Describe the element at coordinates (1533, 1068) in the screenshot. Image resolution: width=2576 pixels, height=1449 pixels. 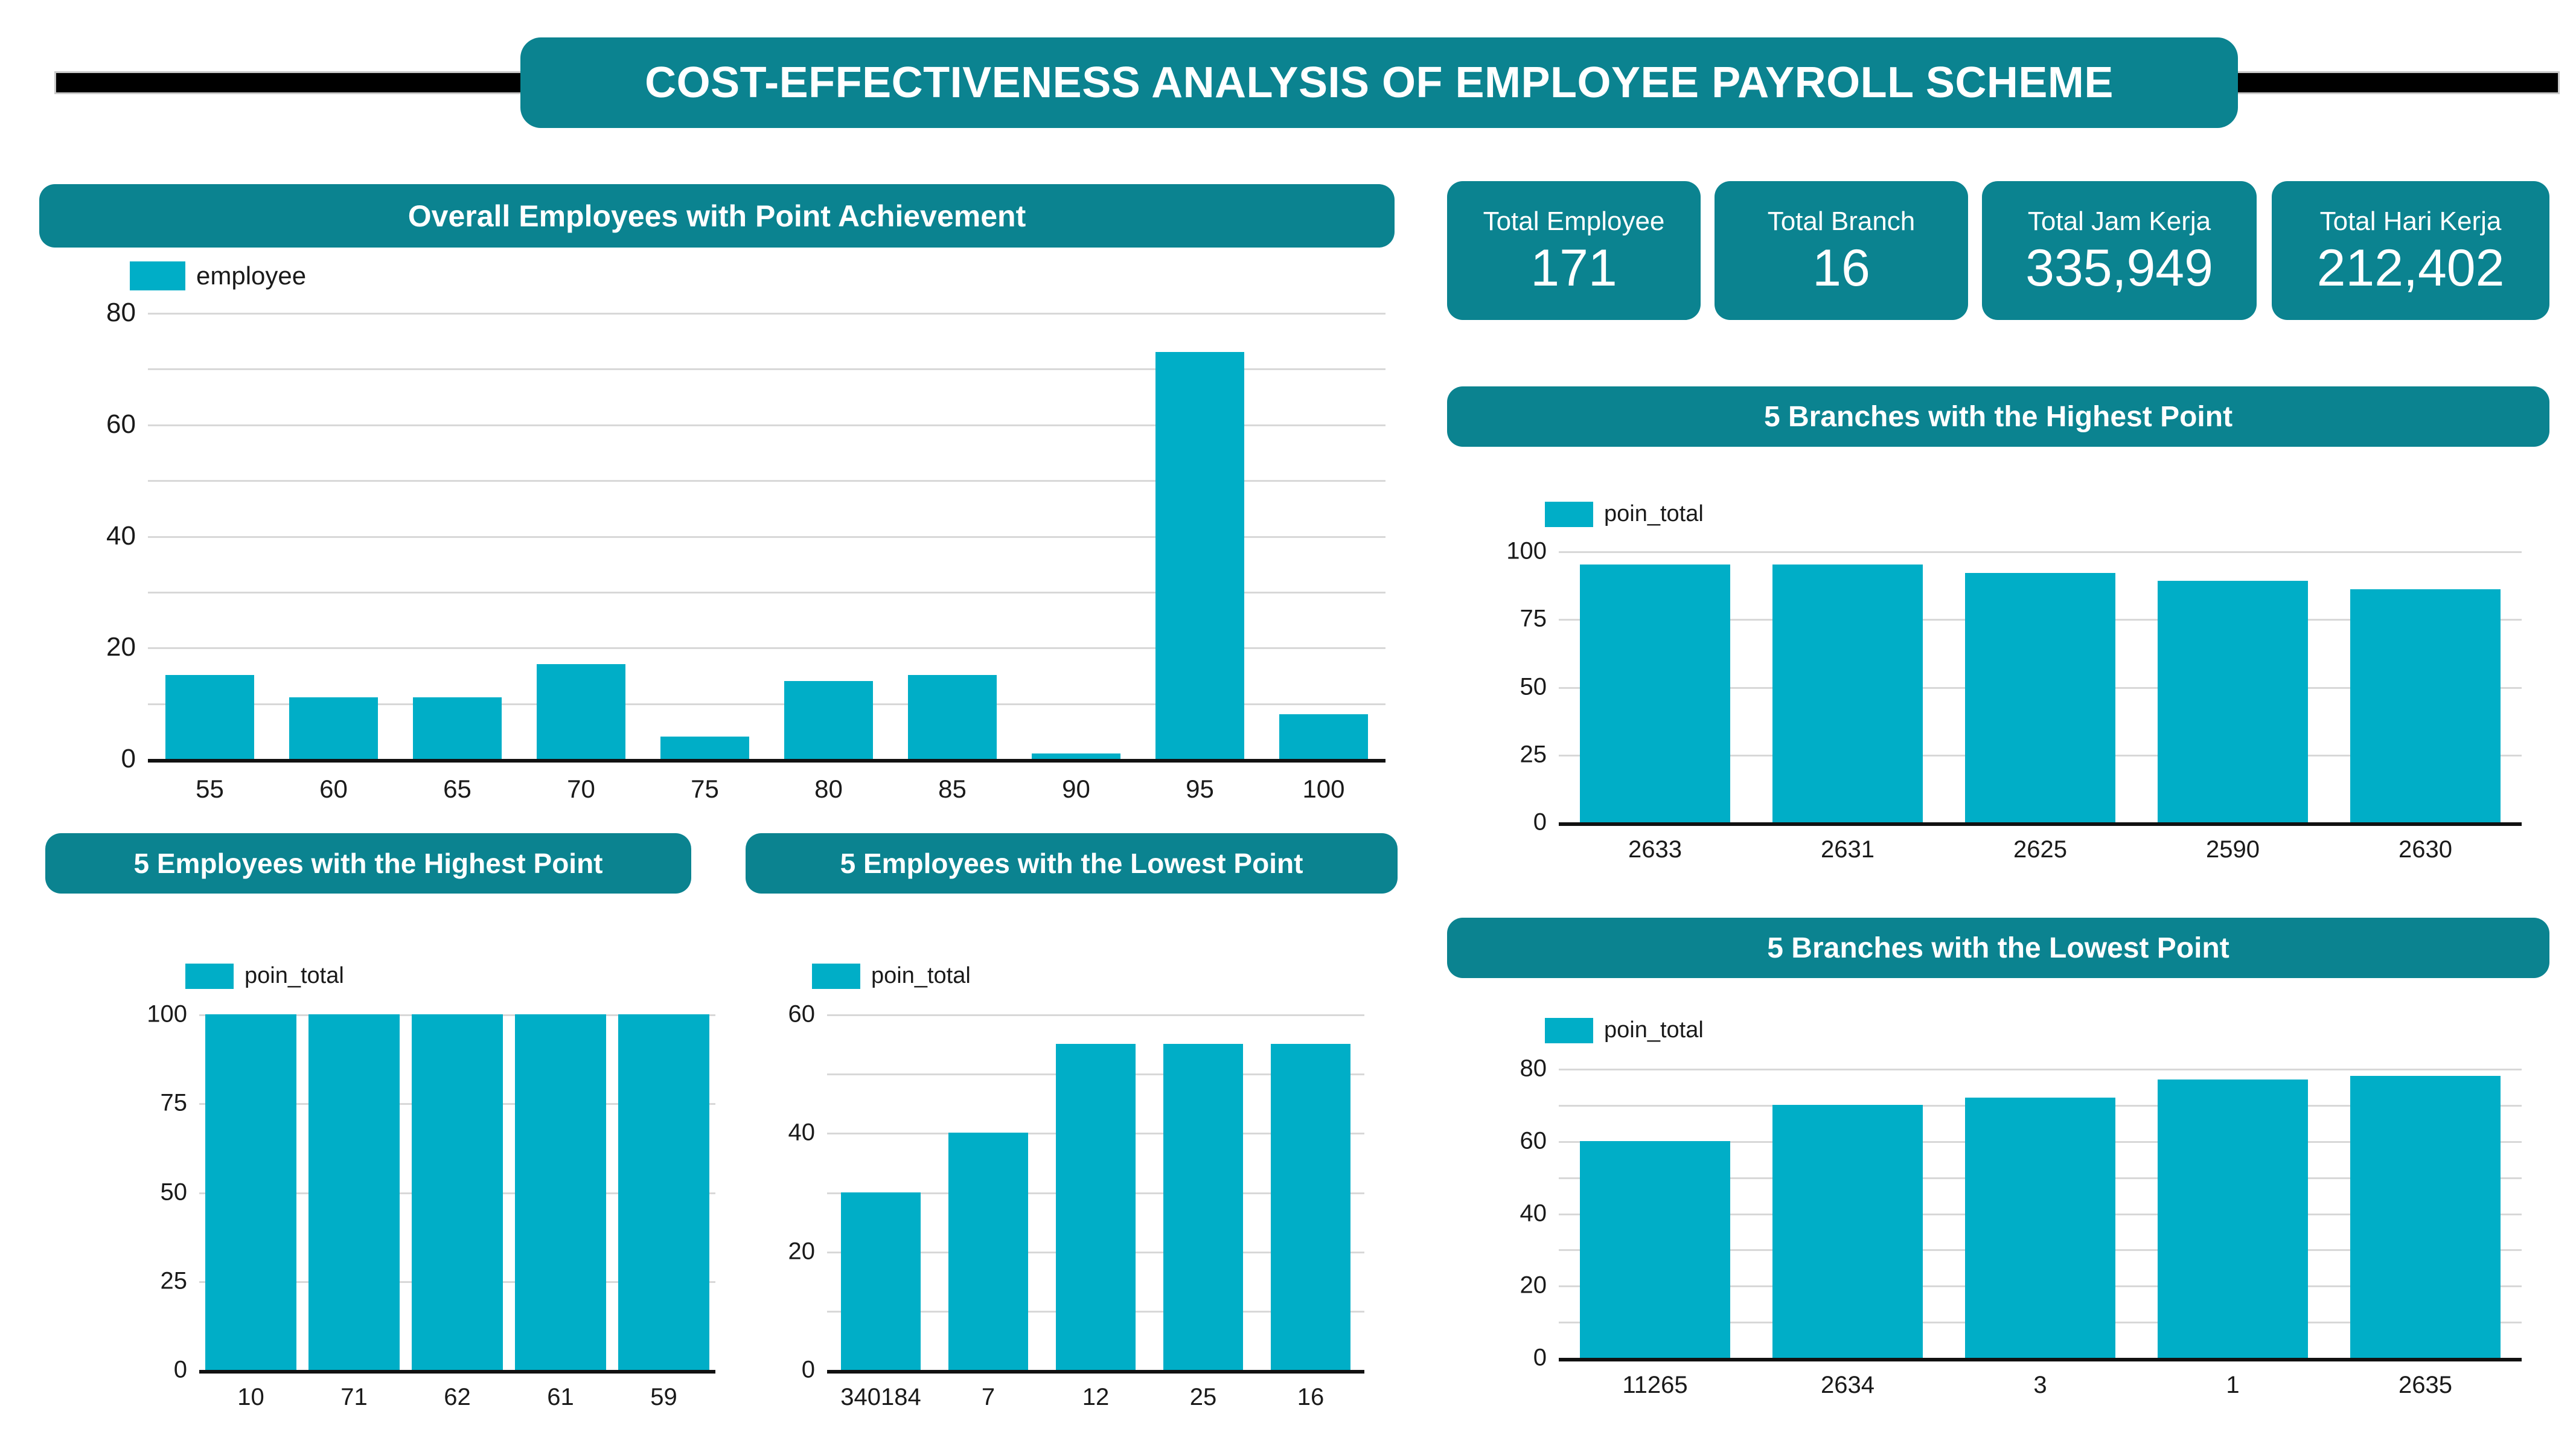
I see `y-axis-tick-label: 80` at that location.